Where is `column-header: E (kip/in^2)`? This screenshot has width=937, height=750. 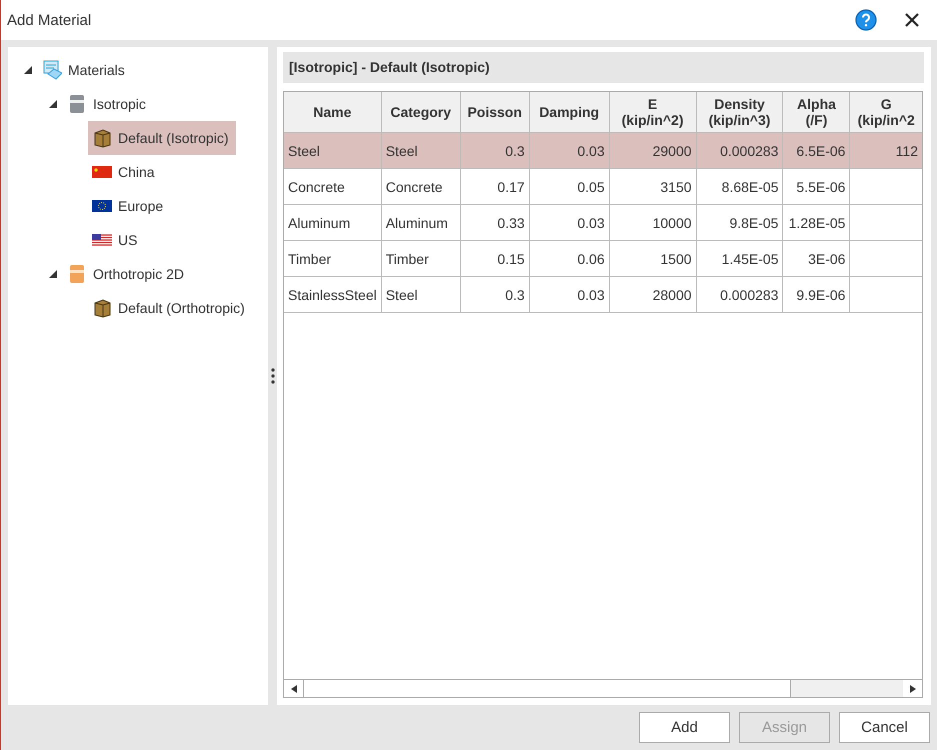 column-header: E (kip/in^2) is located at coordinates (652, 112).